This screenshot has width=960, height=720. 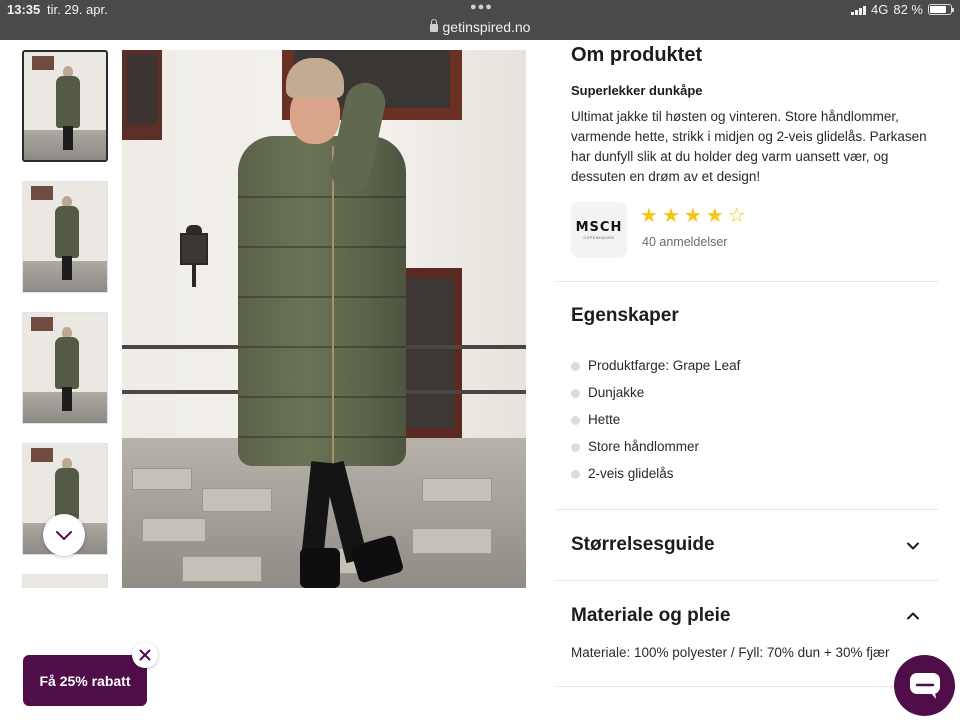 I want to click on promo-label: Få 25% rabatt, so click(x=85, y=680).